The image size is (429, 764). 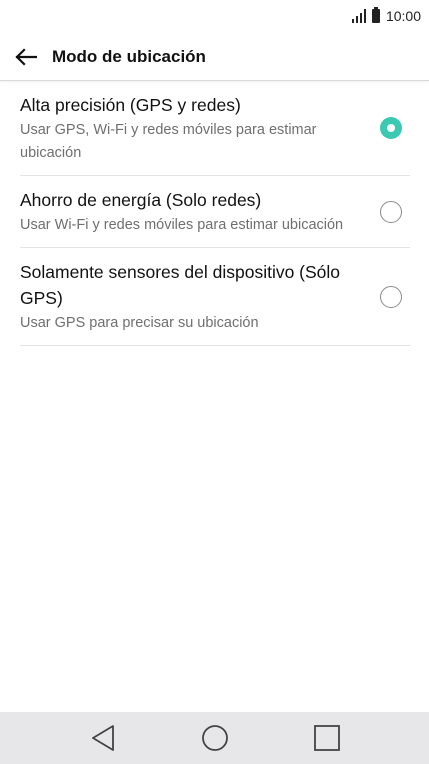 I want to click on arrow-left-icon, so click(x=26, y=57).